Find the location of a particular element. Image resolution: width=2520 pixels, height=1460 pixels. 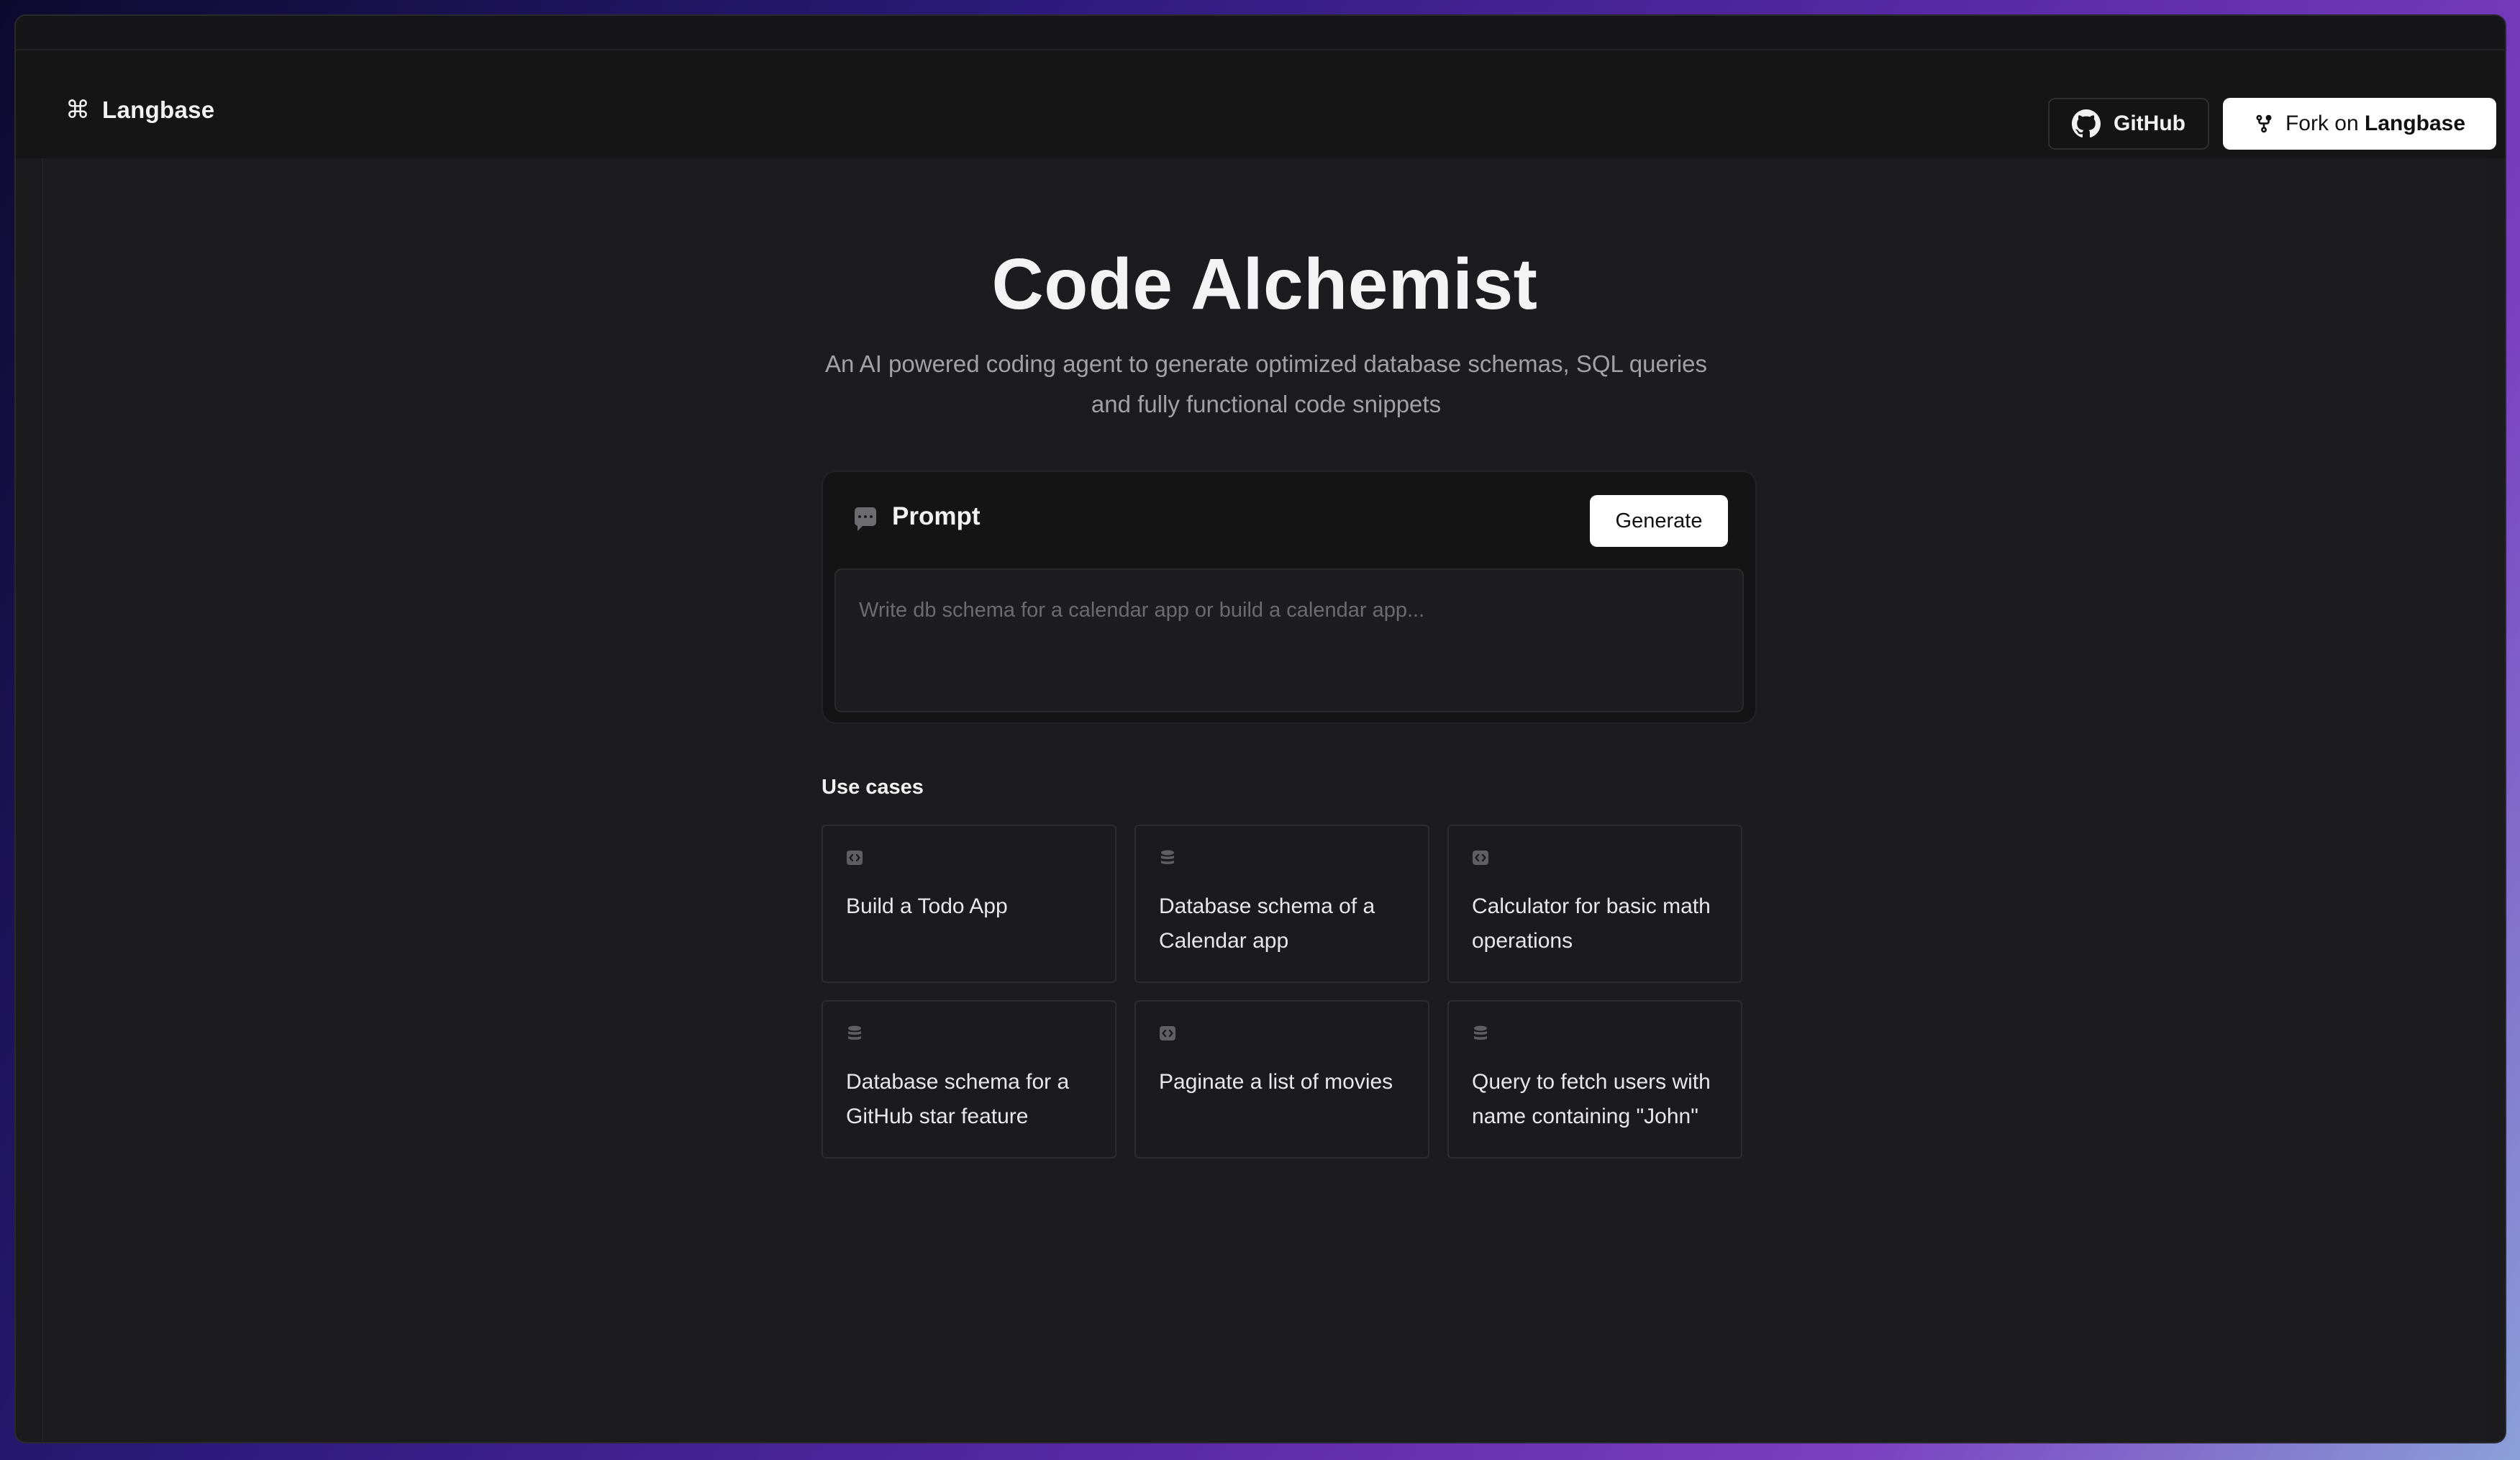

fork-button-brand: Langbase is located at coordinates (2415, 123).